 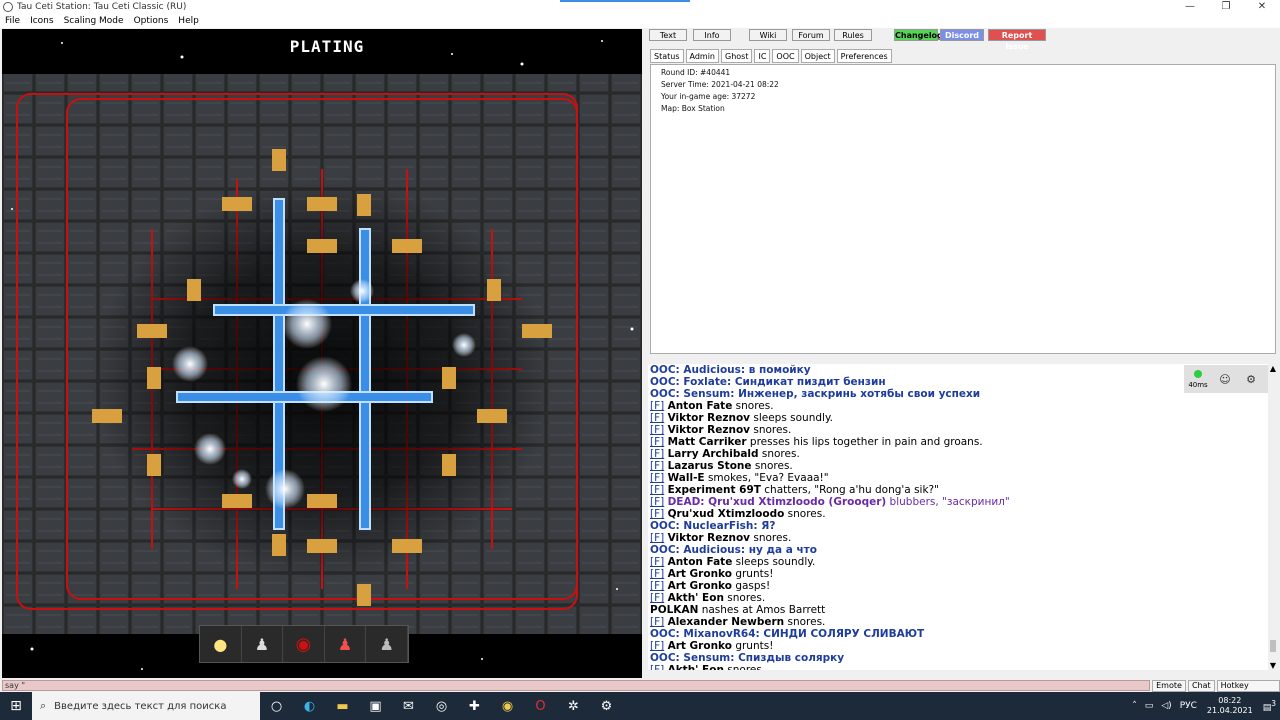 What do you see at coordinates (441, 706) in the screenshot?
I see `steam-icon: ◎` at bounding box center [441, 706].